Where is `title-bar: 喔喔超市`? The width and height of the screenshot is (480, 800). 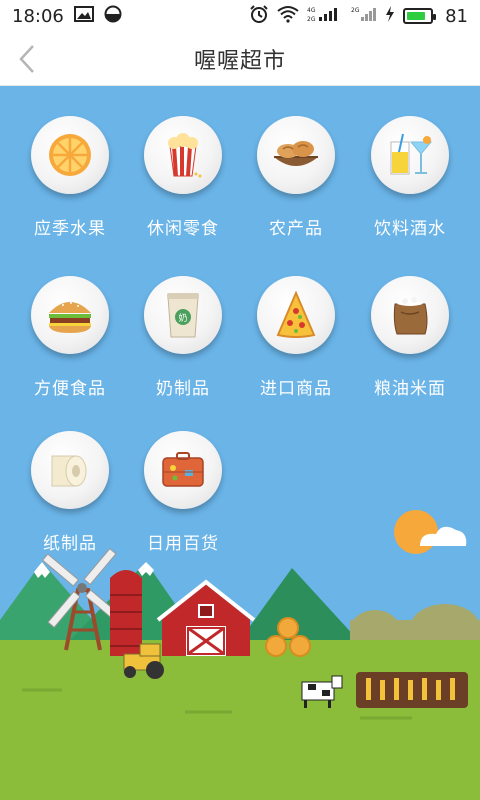 title-bar: 喔喔超市 is located at coordinates (240, 59).